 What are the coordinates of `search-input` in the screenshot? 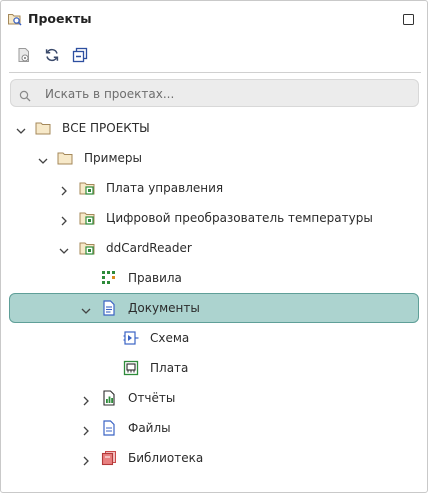 It's located at (225, 94).